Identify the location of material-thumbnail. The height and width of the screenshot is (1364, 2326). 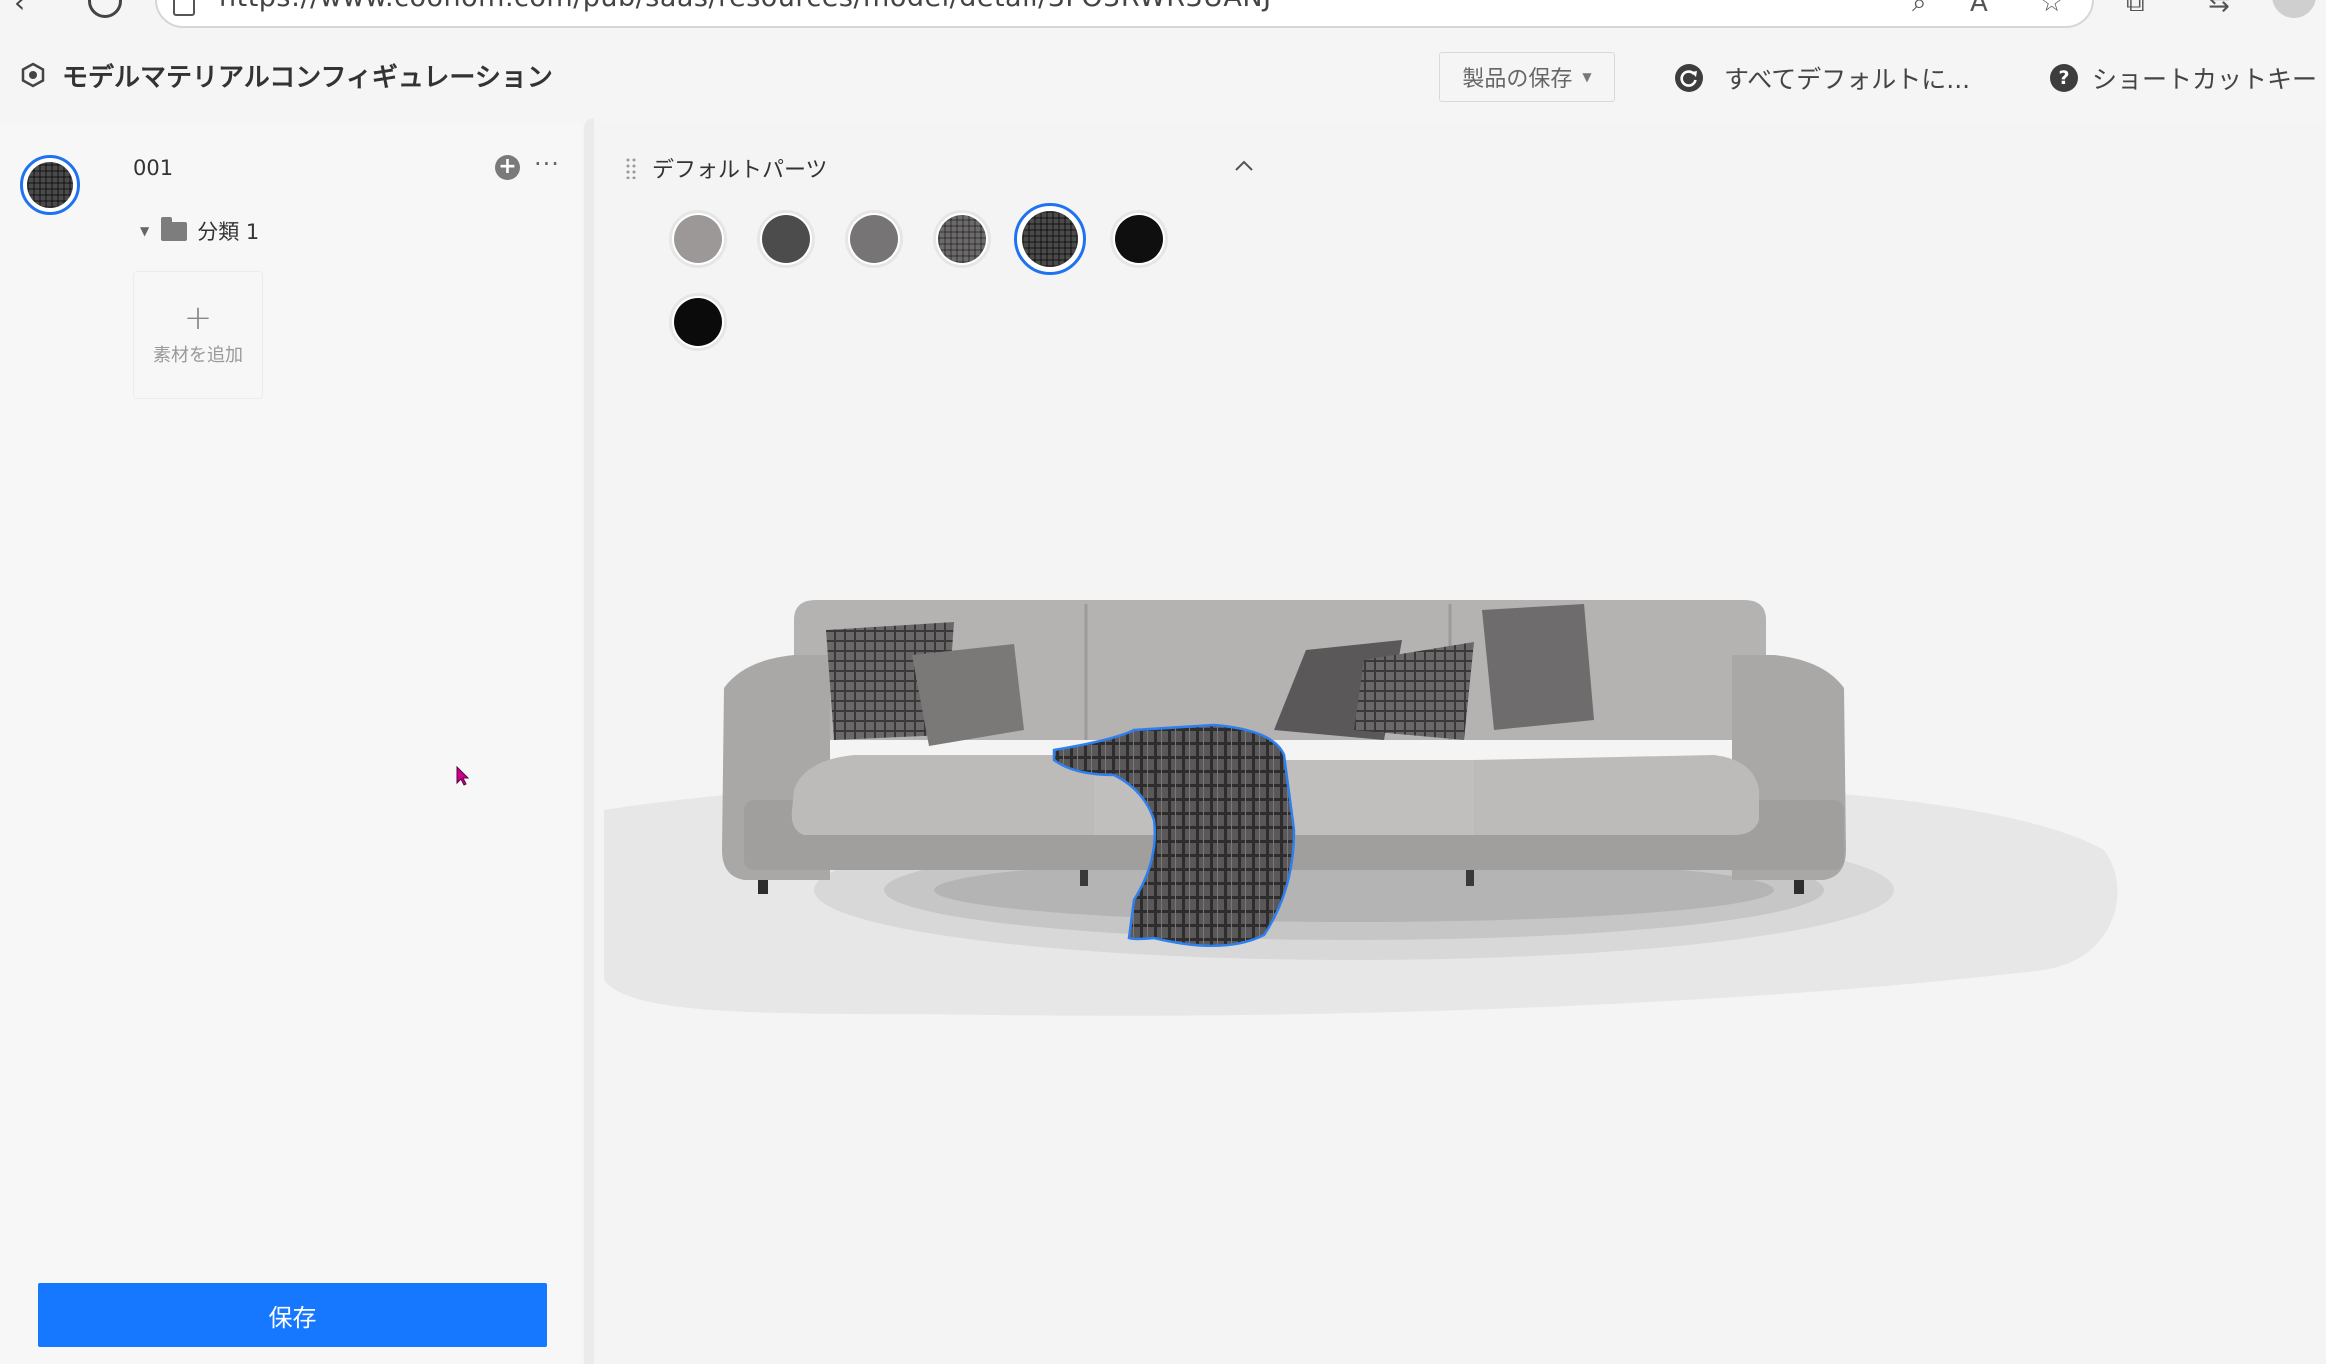
(50, 185).